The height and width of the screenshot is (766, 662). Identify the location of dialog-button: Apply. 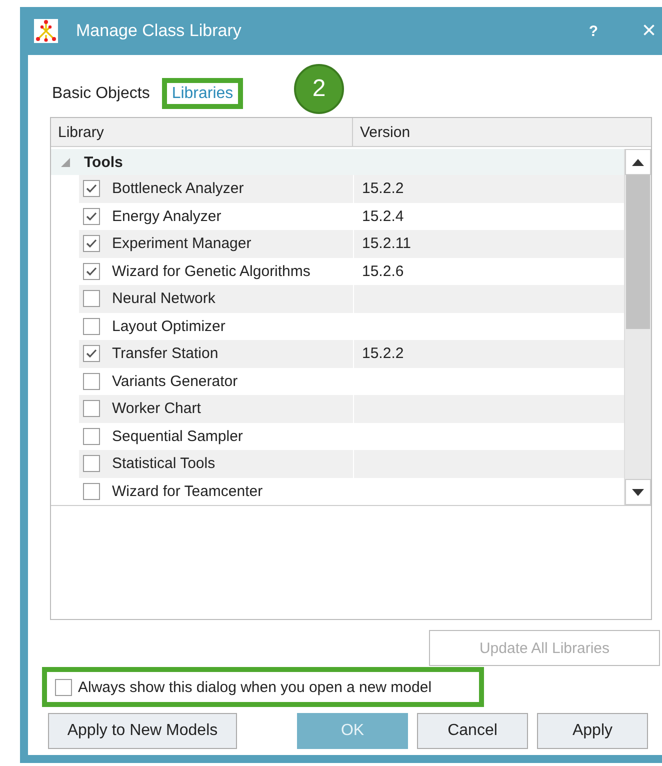
(592, 731).